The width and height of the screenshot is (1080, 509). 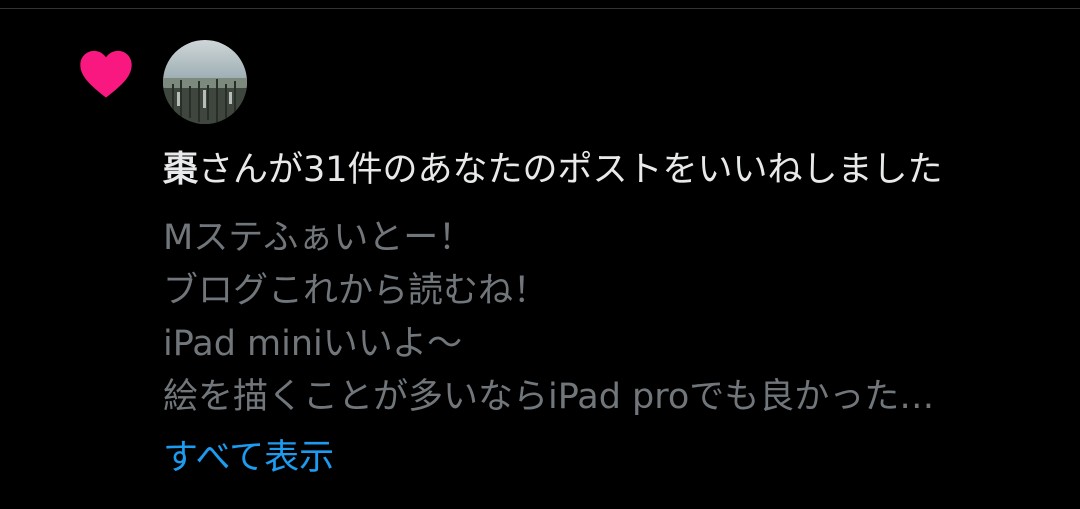 What do you see at coordinates (313, 344) in the screenshot?
I see `post-line-3: iPad miniいいよ〜` at bounding box center [313, 344].